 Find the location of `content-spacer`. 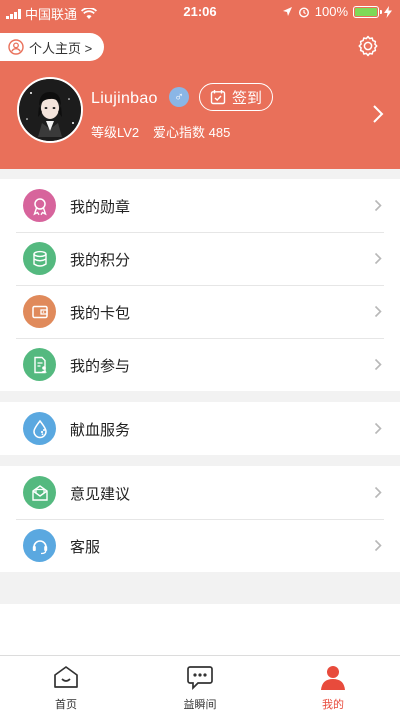

content-spacer is located at coordinates (200, 629).